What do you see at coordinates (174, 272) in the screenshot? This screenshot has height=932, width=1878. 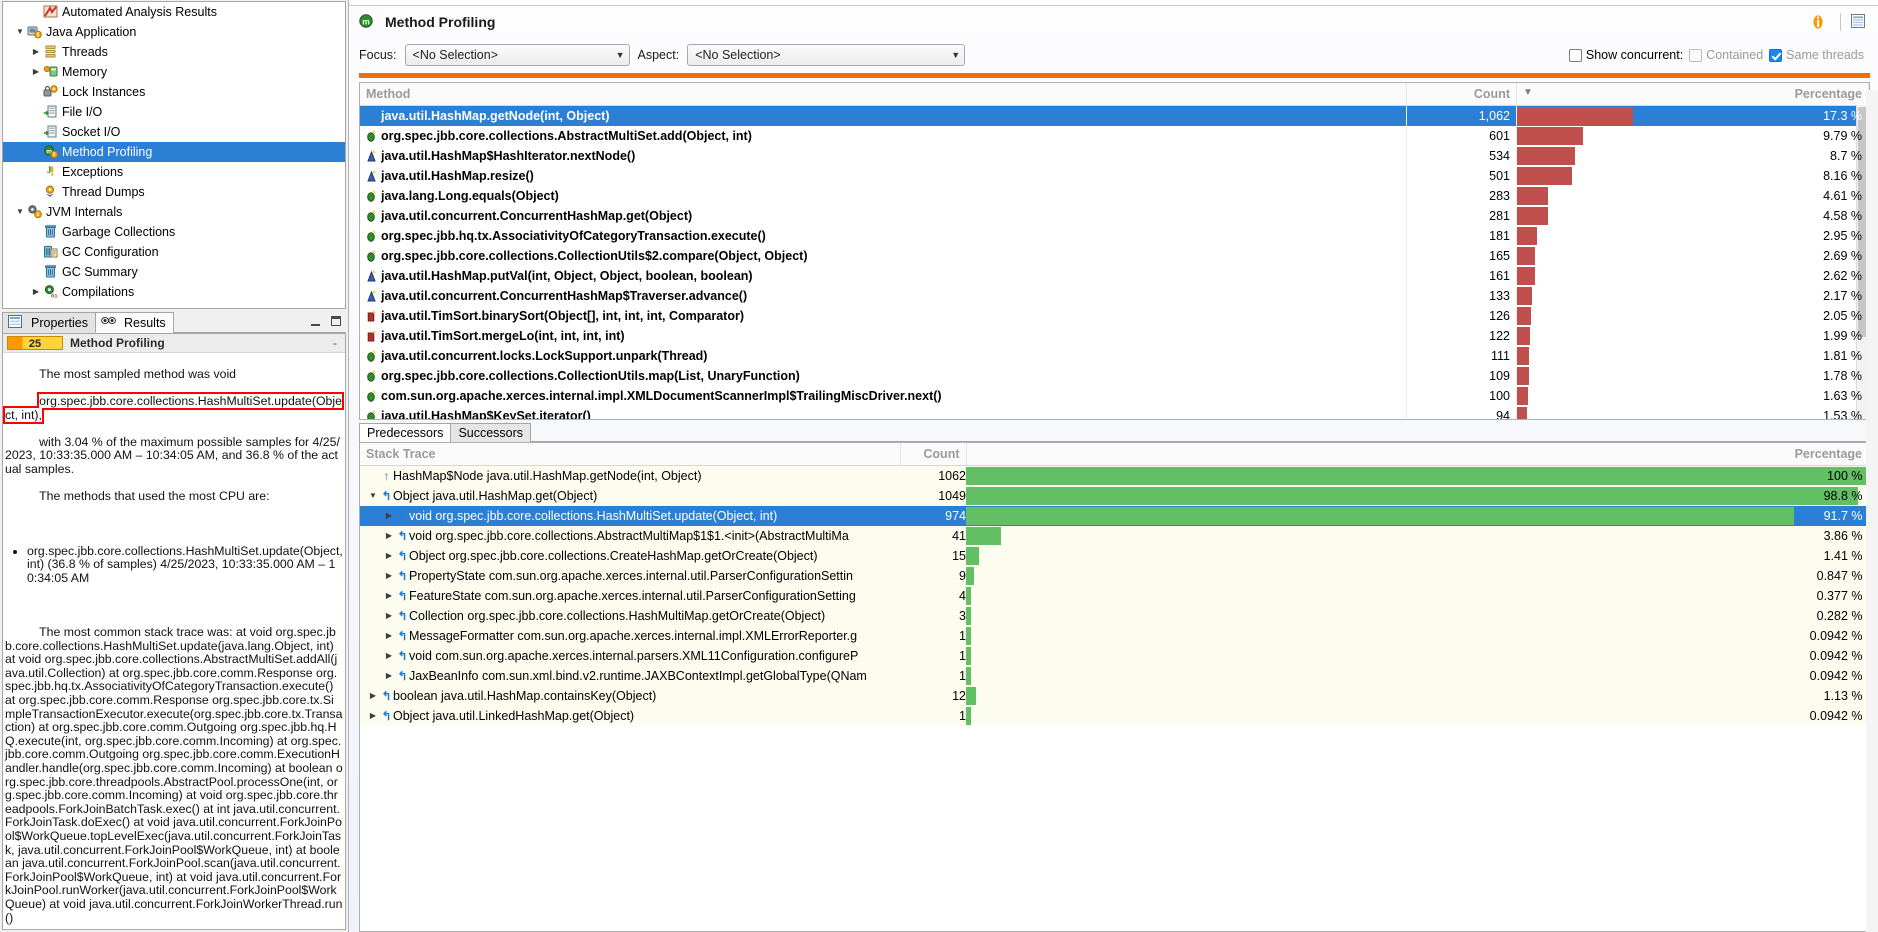 I see `tree-item-gc-summary: ▶GC Summary` at bounding box center [174, 272].